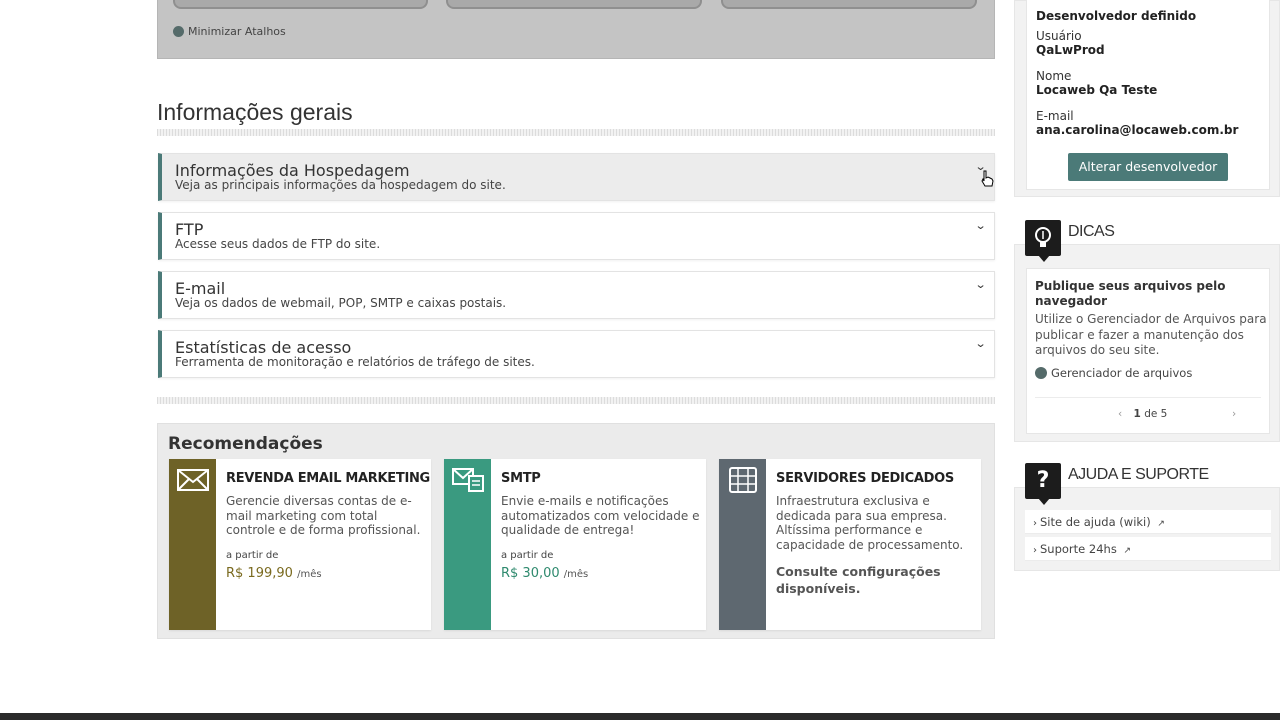 The image size is (1280, 720). I want to click on hand-cursor-icon, so click(987, 178).